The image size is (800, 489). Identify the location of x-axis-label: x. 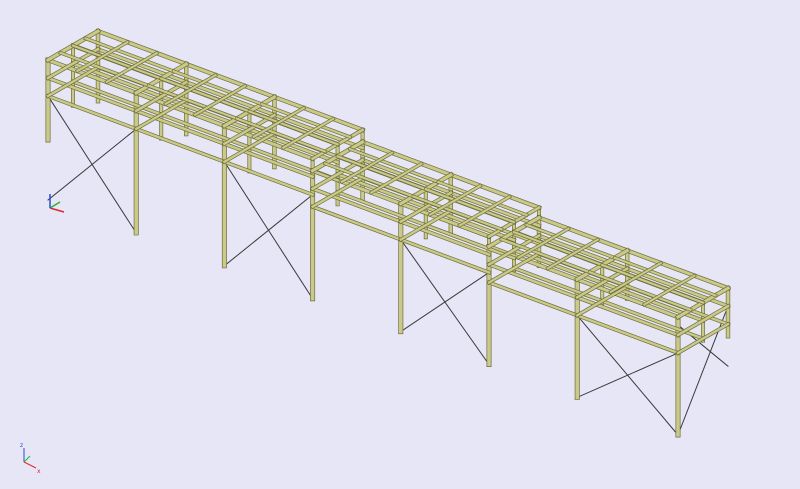
(39, 471).